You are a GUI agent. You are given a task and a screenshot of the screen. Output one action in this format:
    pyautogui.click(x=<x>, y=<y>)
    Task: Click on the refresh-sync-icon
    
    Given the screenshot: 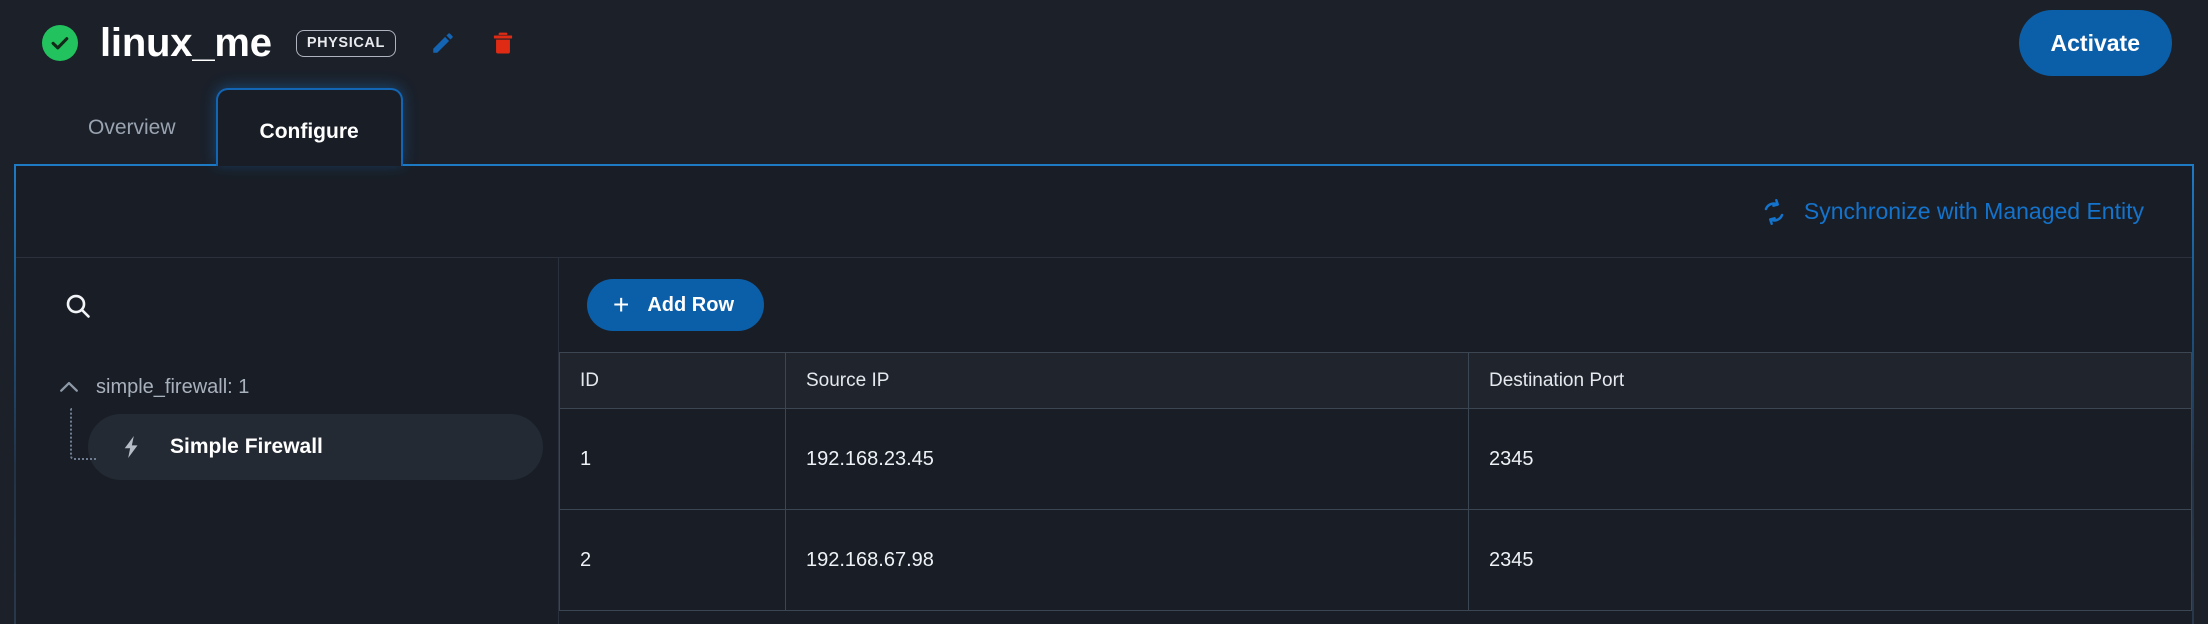 What is the action you would take?
    pyautogui.click(x=1774, y=212)
    